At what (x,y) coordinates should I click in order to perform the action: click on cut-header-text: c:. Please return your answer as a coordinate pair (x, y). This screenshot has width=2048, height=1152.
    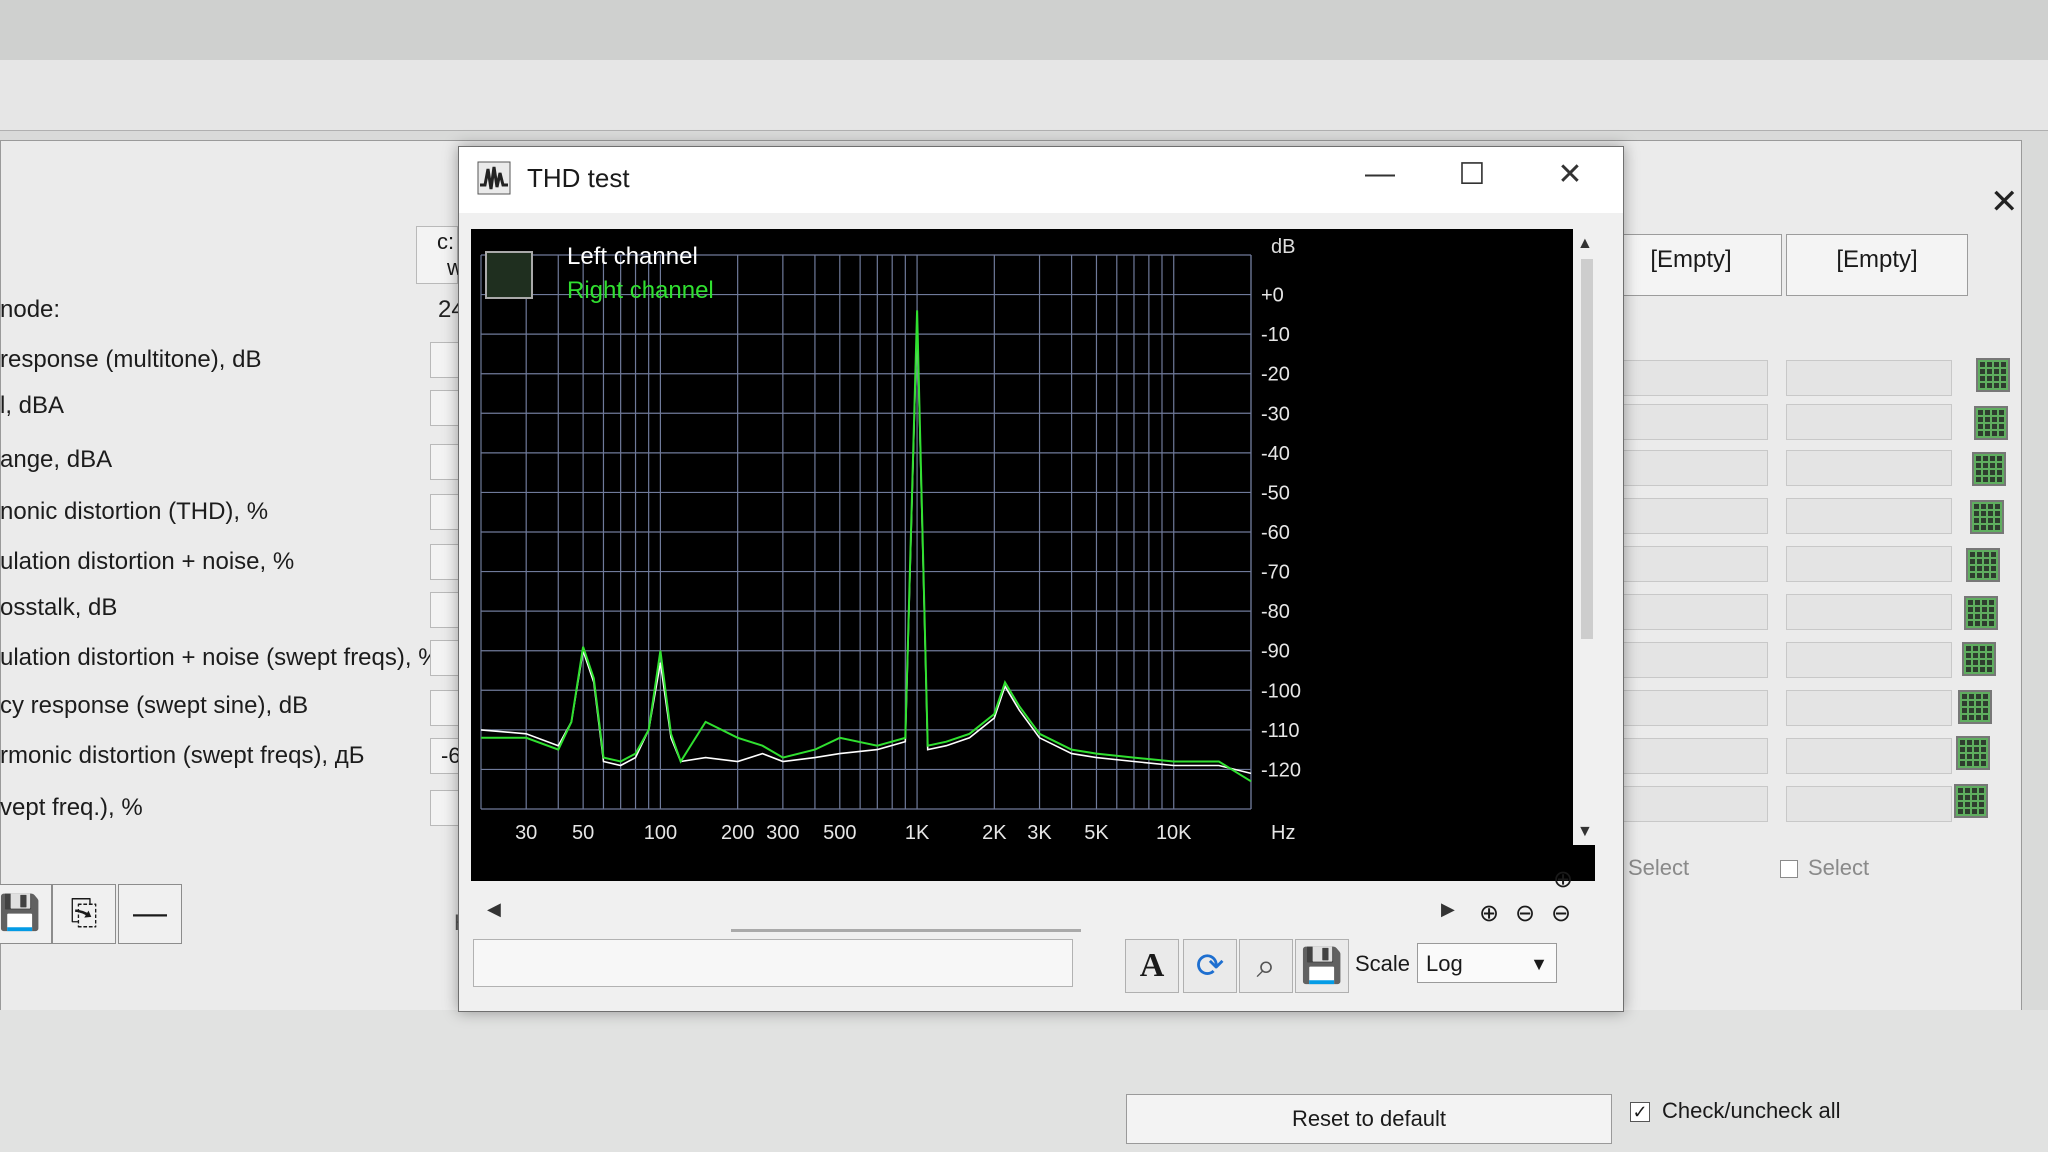
    Looking at the image, I should click on (446, 241).